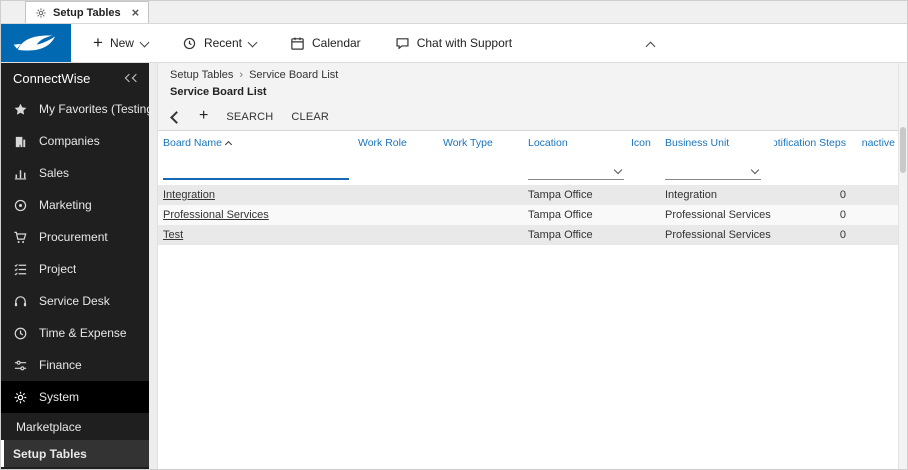  What do you see at coordinates (643, 143) in the screenshot?
I see `col-header-icon: Icon` at bounding box center [643, 143].